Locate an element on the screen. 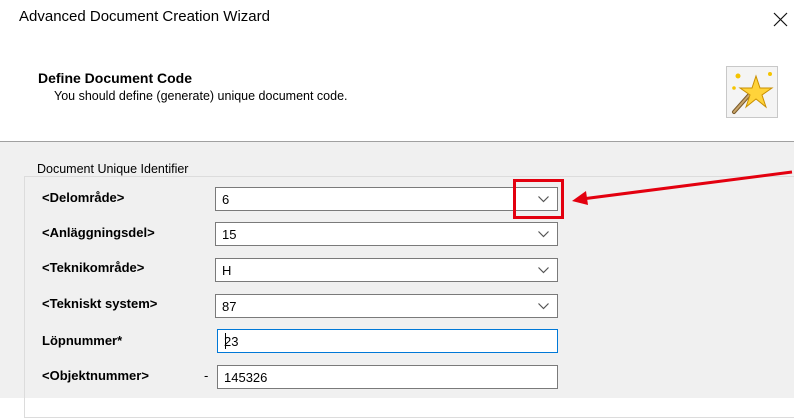 This screenshot has width=794, height=418. title-bar: Advanced Document Creation Wizard is located at coordinates (397, 20).